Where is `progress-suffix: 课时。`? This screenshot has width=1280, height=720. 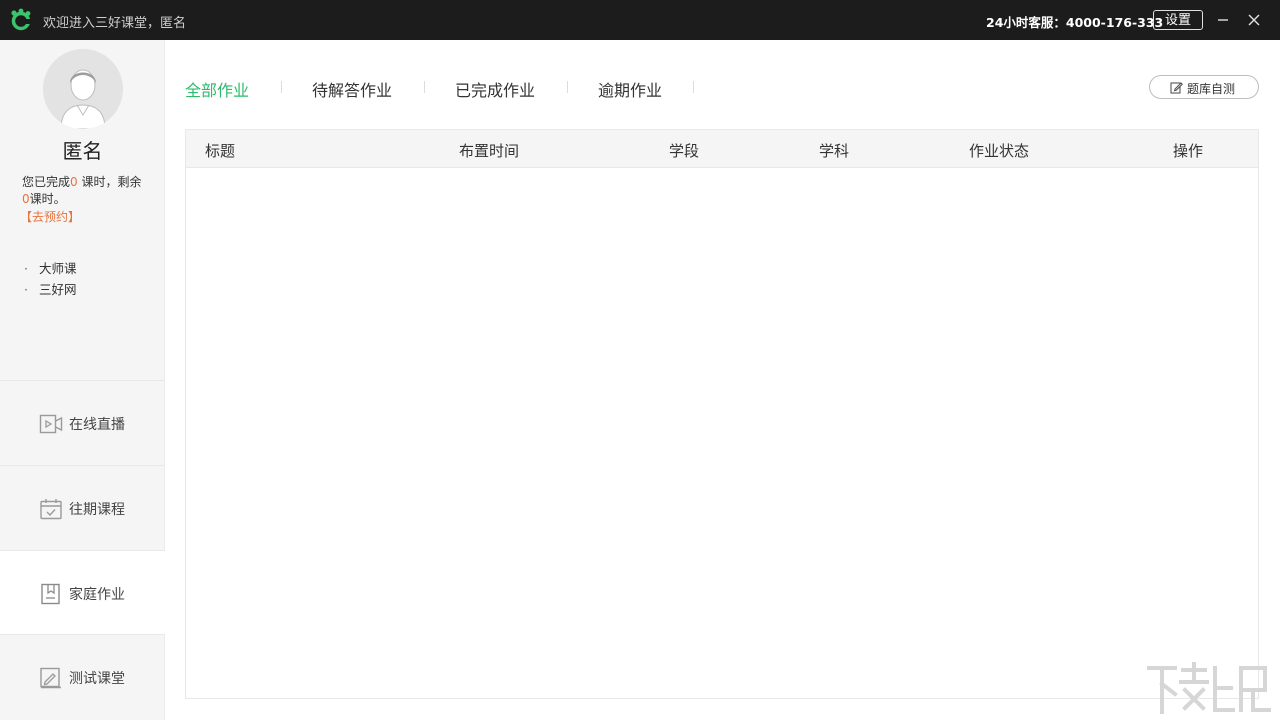
progress-suffix: 课时。 is located at coordinates (47, 199).